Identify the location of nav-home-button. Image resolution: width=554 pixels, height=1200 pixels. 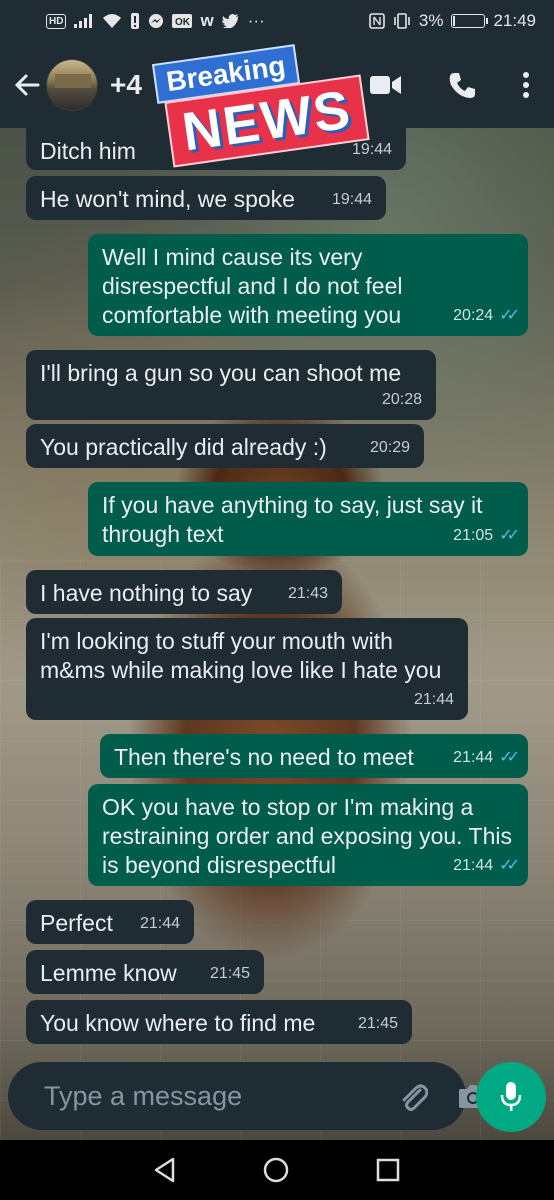
(276, 1170).